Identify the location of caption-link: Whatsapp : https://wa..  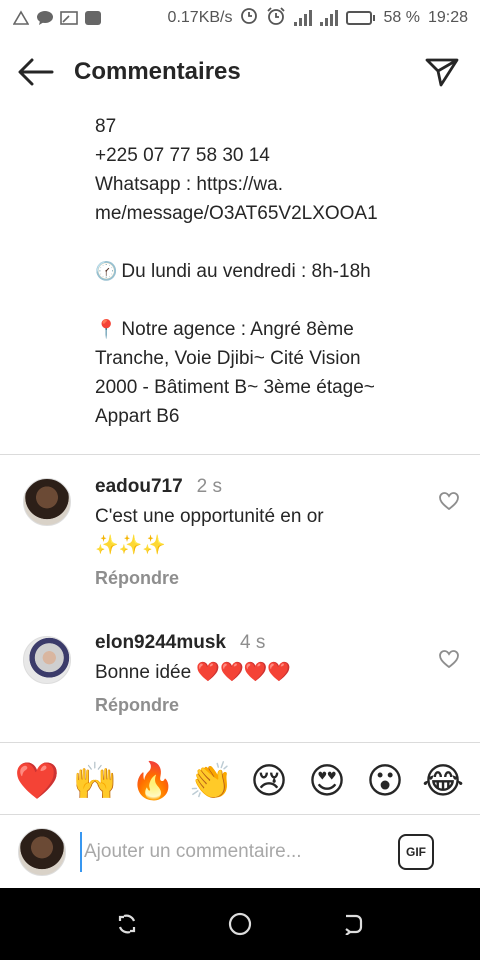
(280, 184).